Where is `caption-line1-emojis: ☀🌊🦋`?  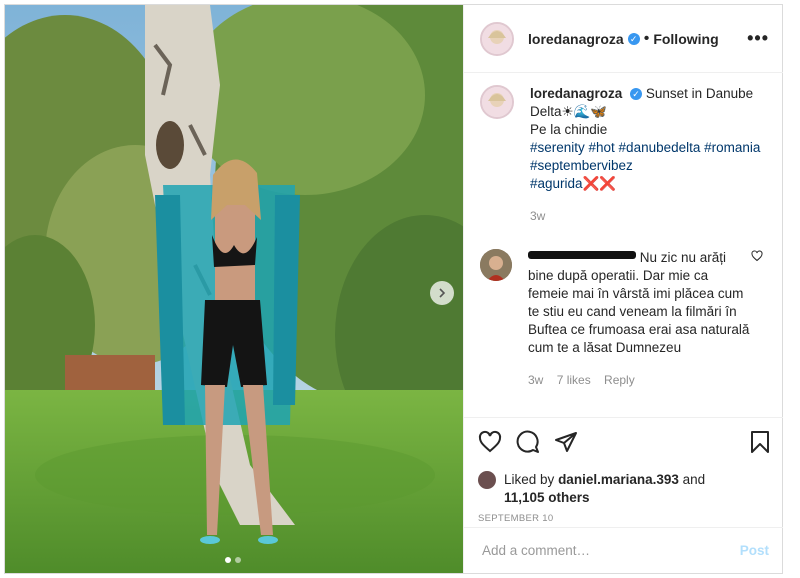
caption-line1-emojis: ☀🌊🦋 is located at coordinates (584, 111).